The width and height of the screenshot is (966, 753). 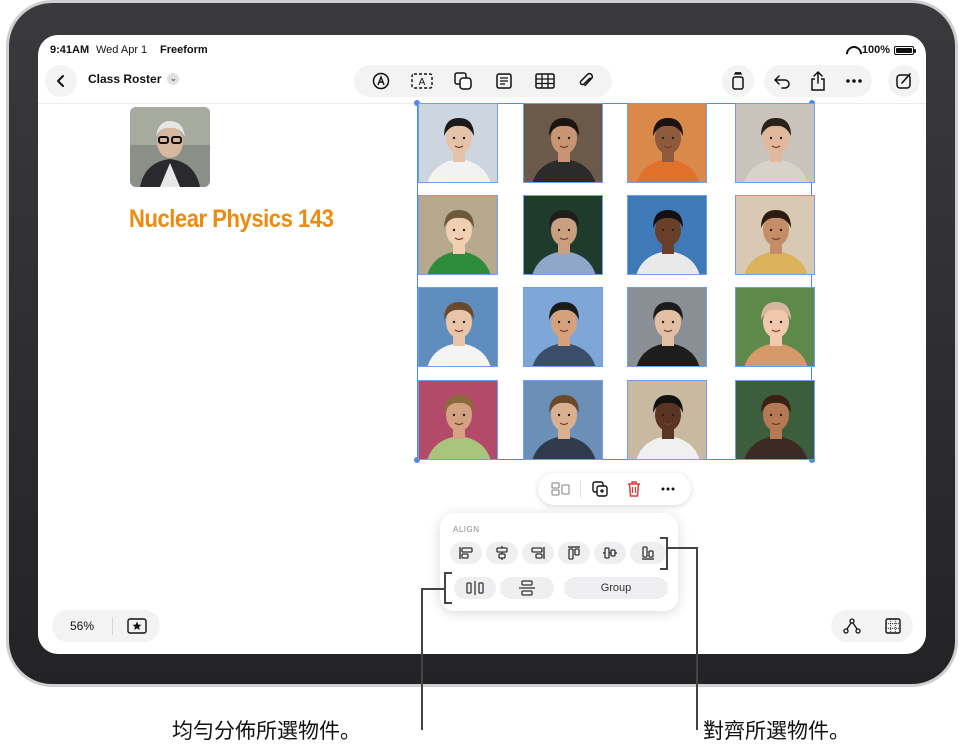 I want to click on copy-button, so click(x=738, y=81).